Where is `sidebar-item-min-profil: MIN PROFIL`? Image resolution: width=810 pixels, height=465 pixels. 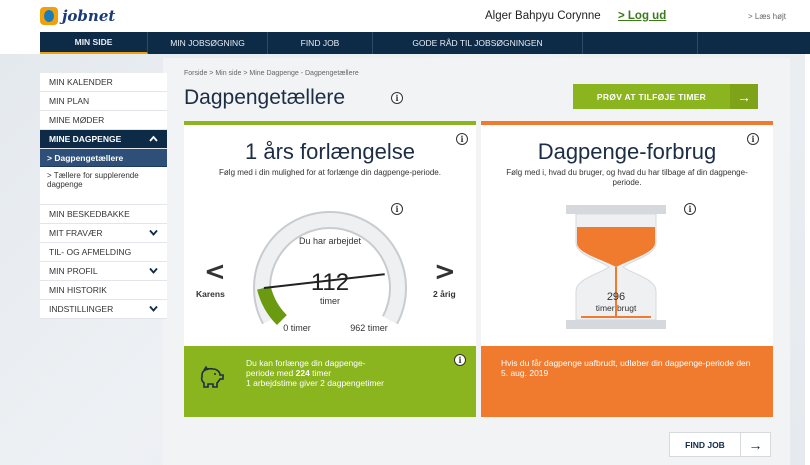 sidebar-item-min-profil: MIN PROFIL is located at coordinates (103, 271).